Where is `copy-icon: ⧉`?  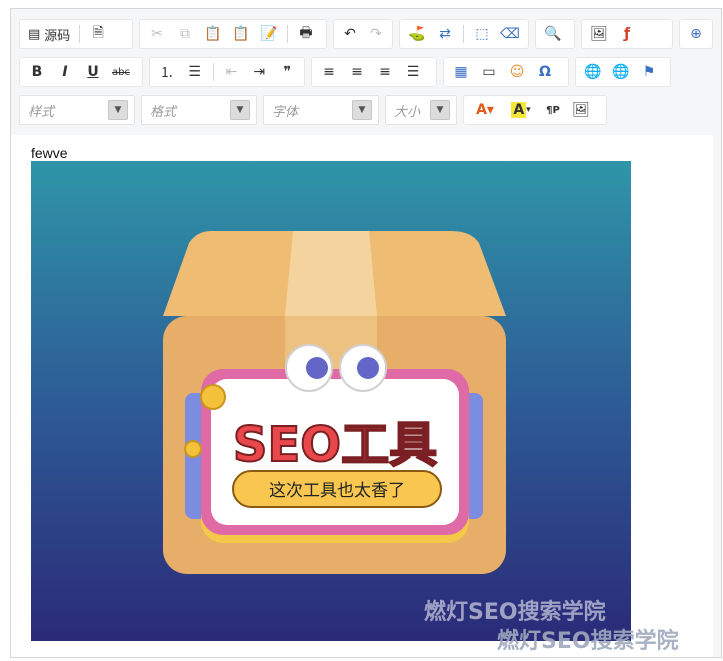
copy-icon: ⧉ is located at coordinates (185, 34).